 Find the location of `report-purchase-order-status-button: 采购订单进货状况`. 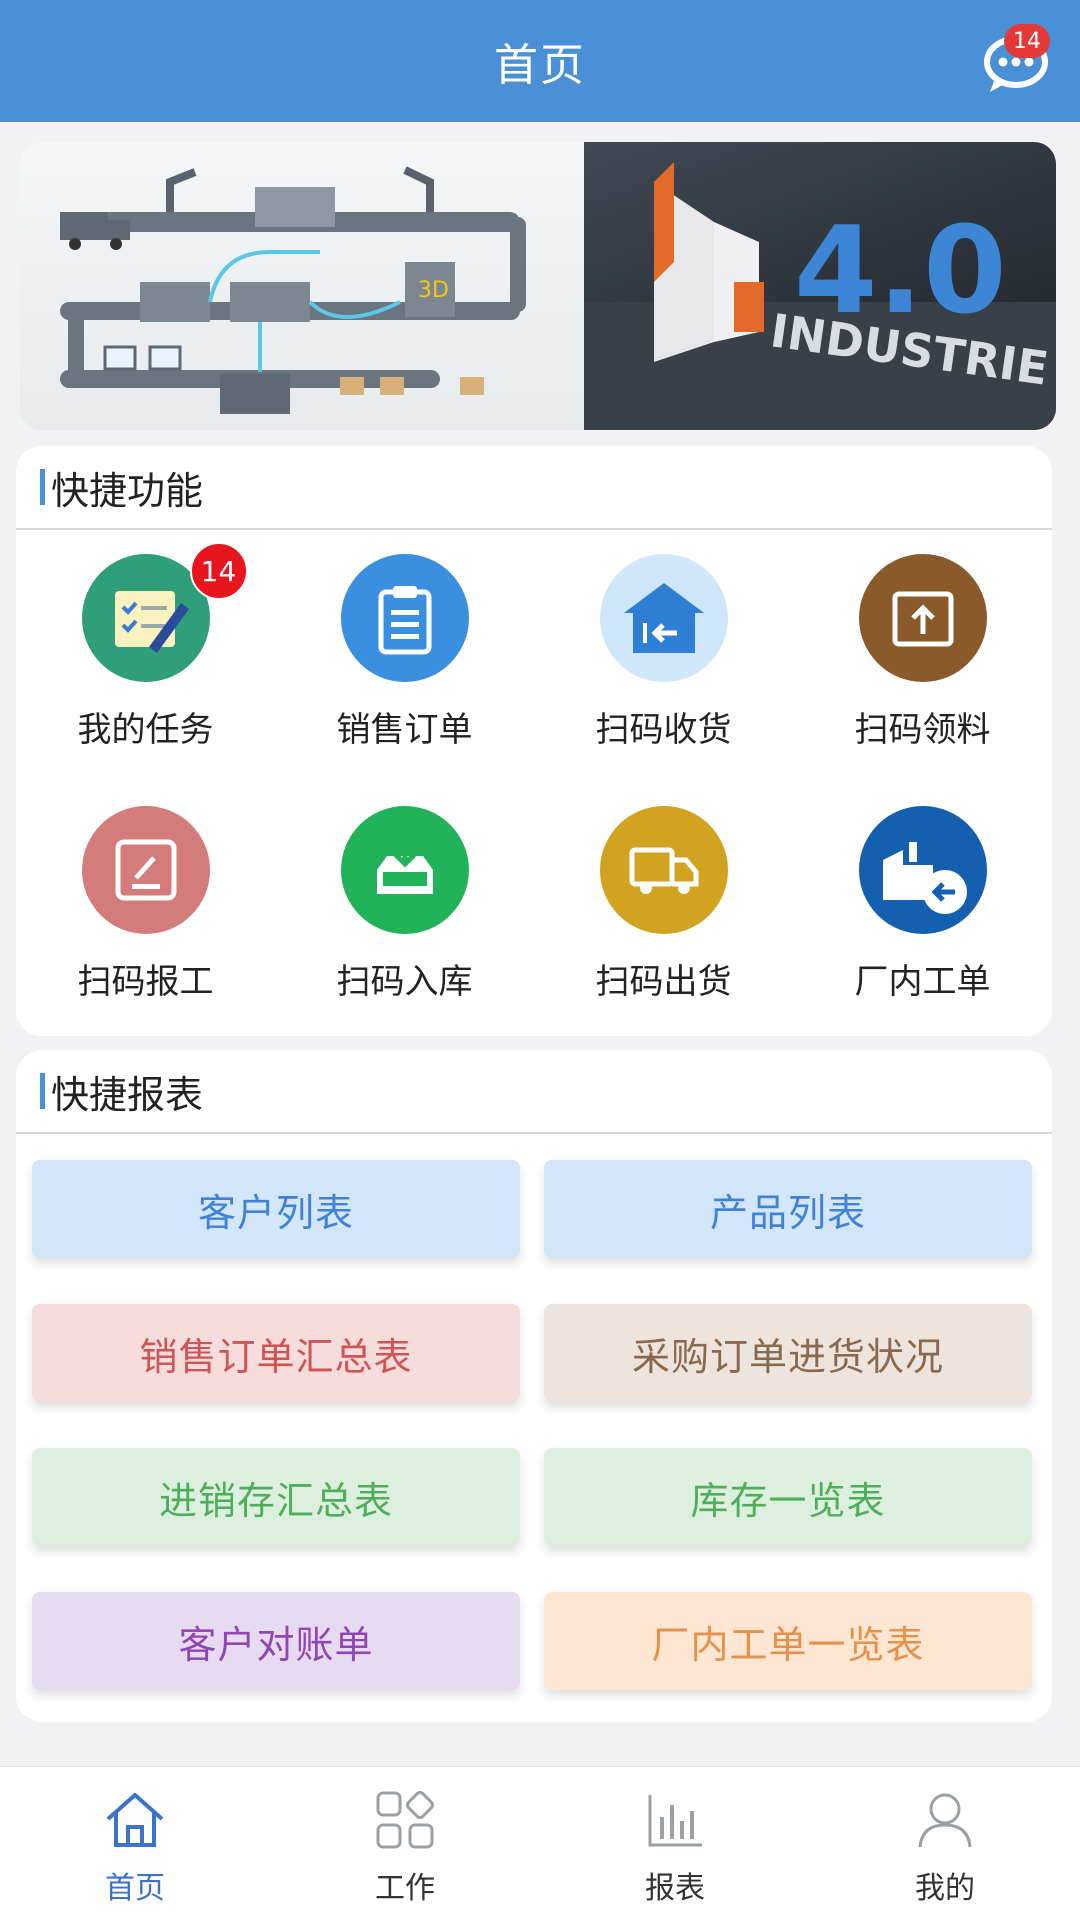

report-purchase-order-status-button: 采购订单进货状况 is located at coordinates (788, 1353).